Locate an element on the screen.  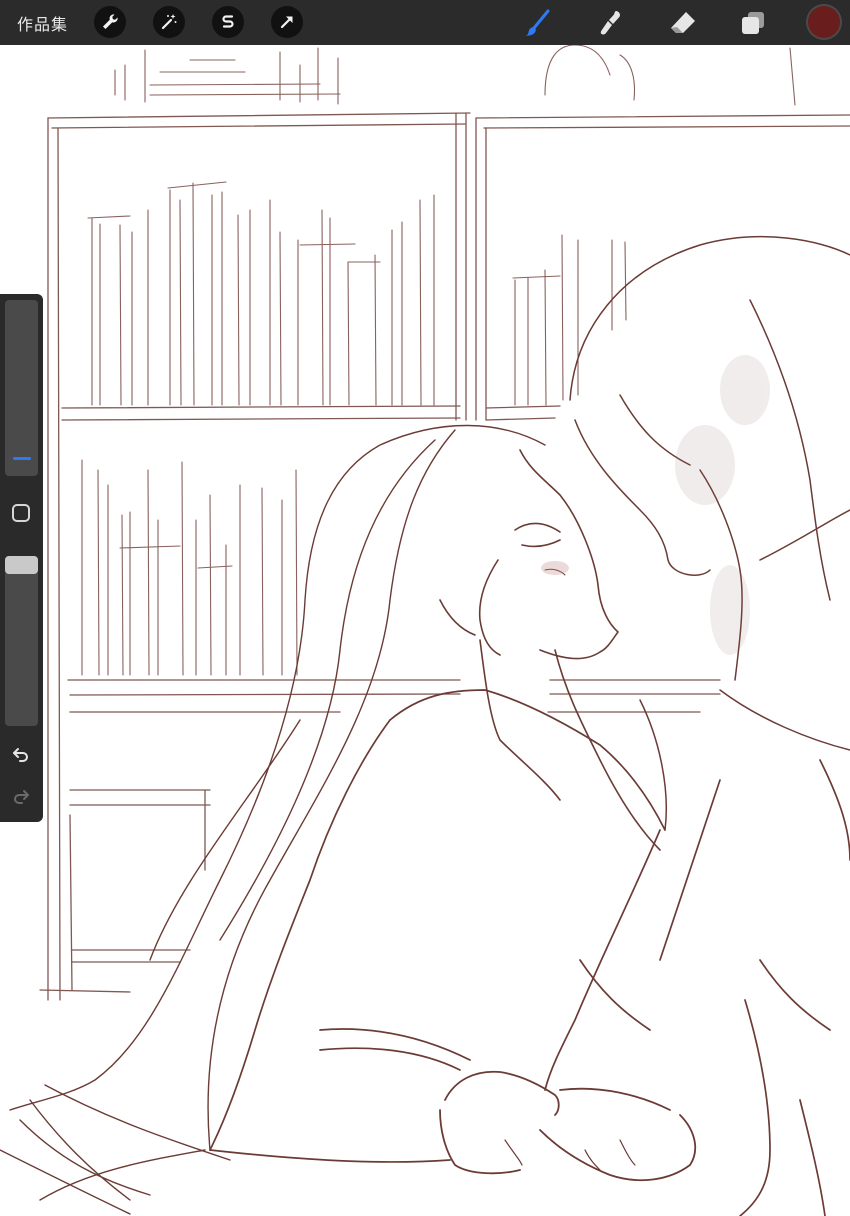
blush is located at coordinates (555, 568).